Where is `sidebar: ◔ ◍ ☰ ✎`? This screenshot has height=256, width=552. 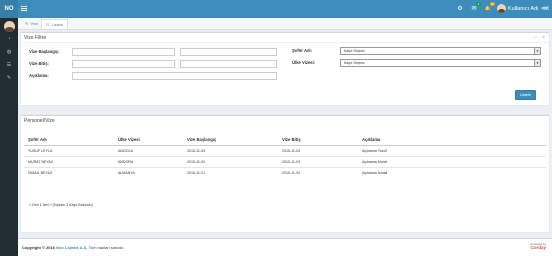 sidebar: ◔ ◍ ☰ ✎ is located at coordinates (9, 137).